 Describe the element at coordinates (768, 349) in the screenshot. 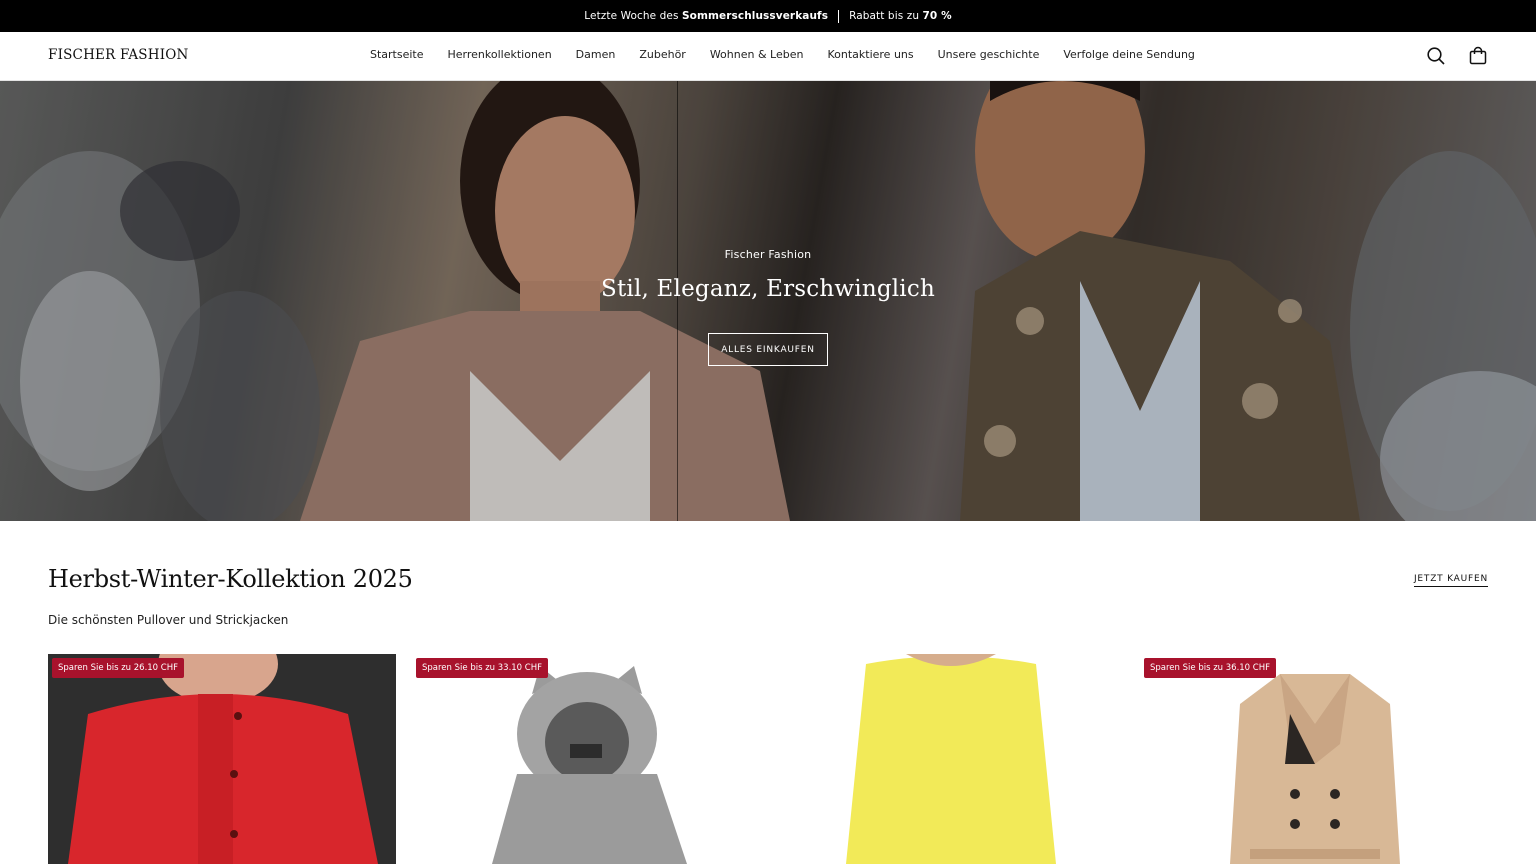

I see `shop-all-button: ALLES EINKAUFEN` at that location.